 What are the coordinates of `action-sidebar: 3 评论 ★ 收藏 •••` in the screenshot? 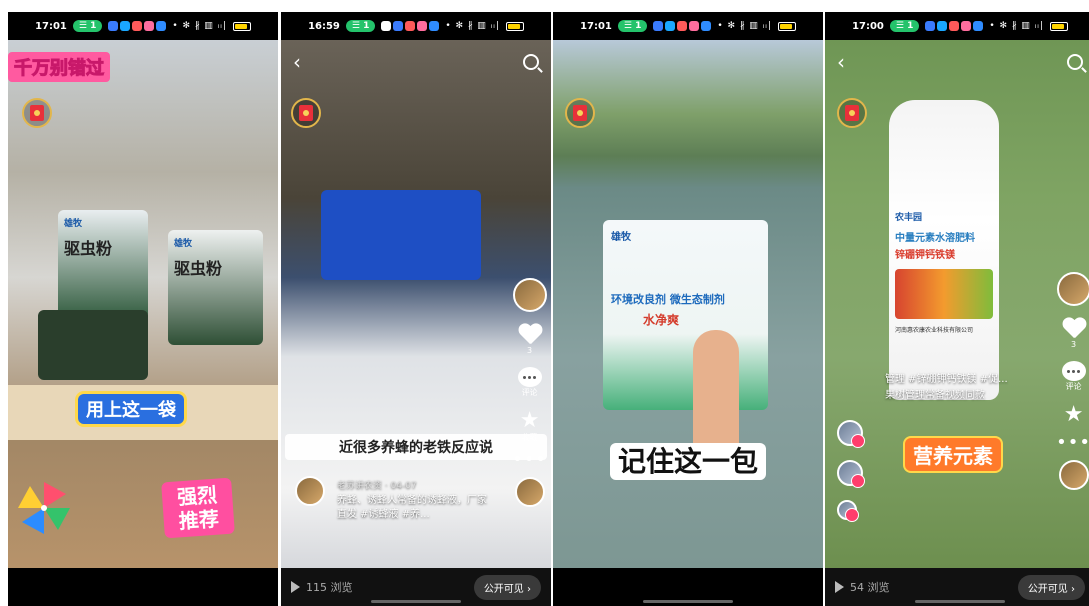 It's located at (529, 392).